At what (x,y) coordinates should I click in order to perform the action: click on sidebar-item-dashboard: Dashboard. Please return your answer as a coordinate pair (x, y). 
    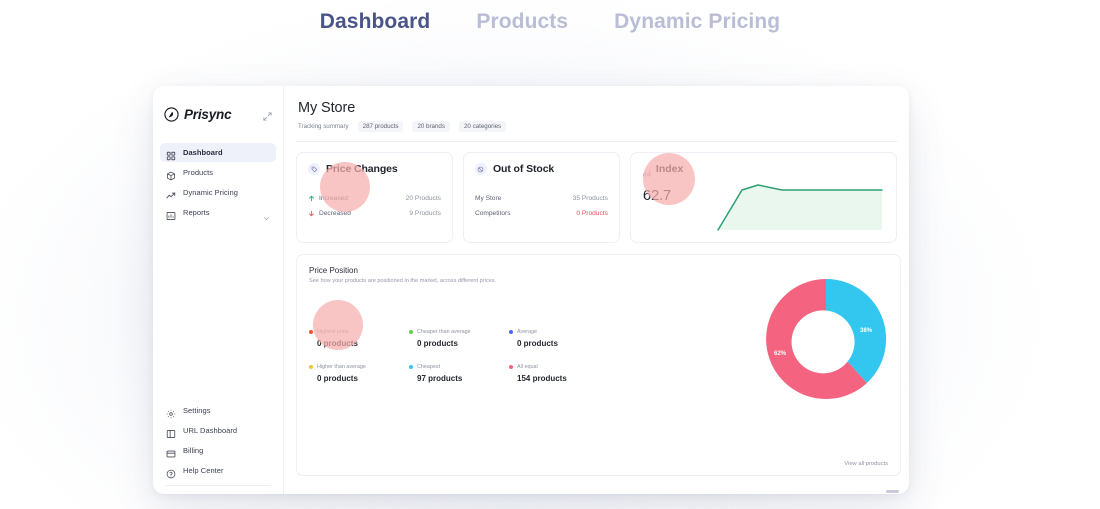
    Looking at the image, I should click on (218, 152).